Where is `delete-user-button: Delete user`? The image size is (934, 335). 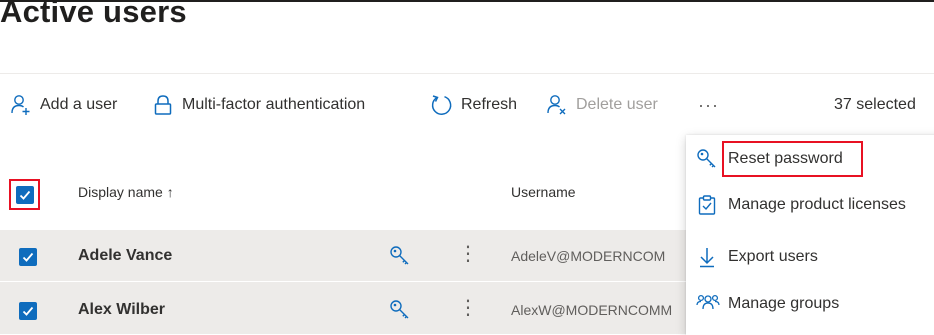 delete-user-button: Delete user is located at coordinates (602, 105).